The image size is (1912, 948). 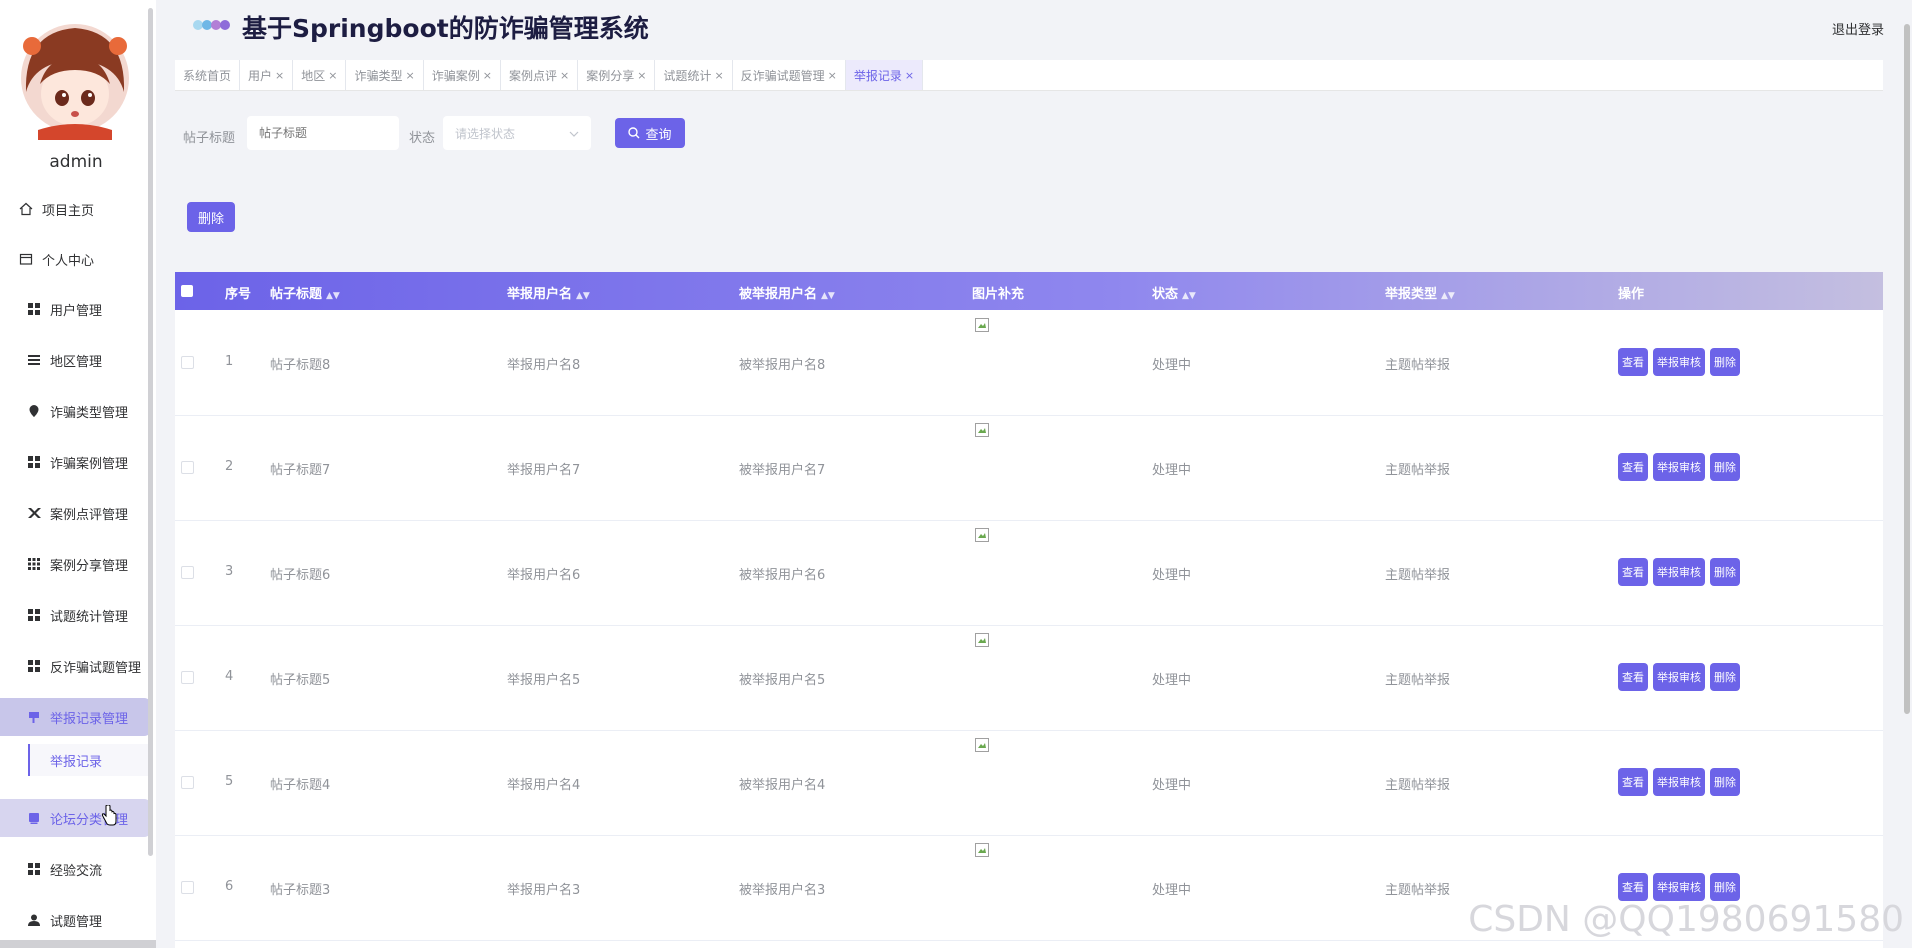 I want to click on sidebar-item-case-reviews: 案例点评管理, so click(x=76, y=513).